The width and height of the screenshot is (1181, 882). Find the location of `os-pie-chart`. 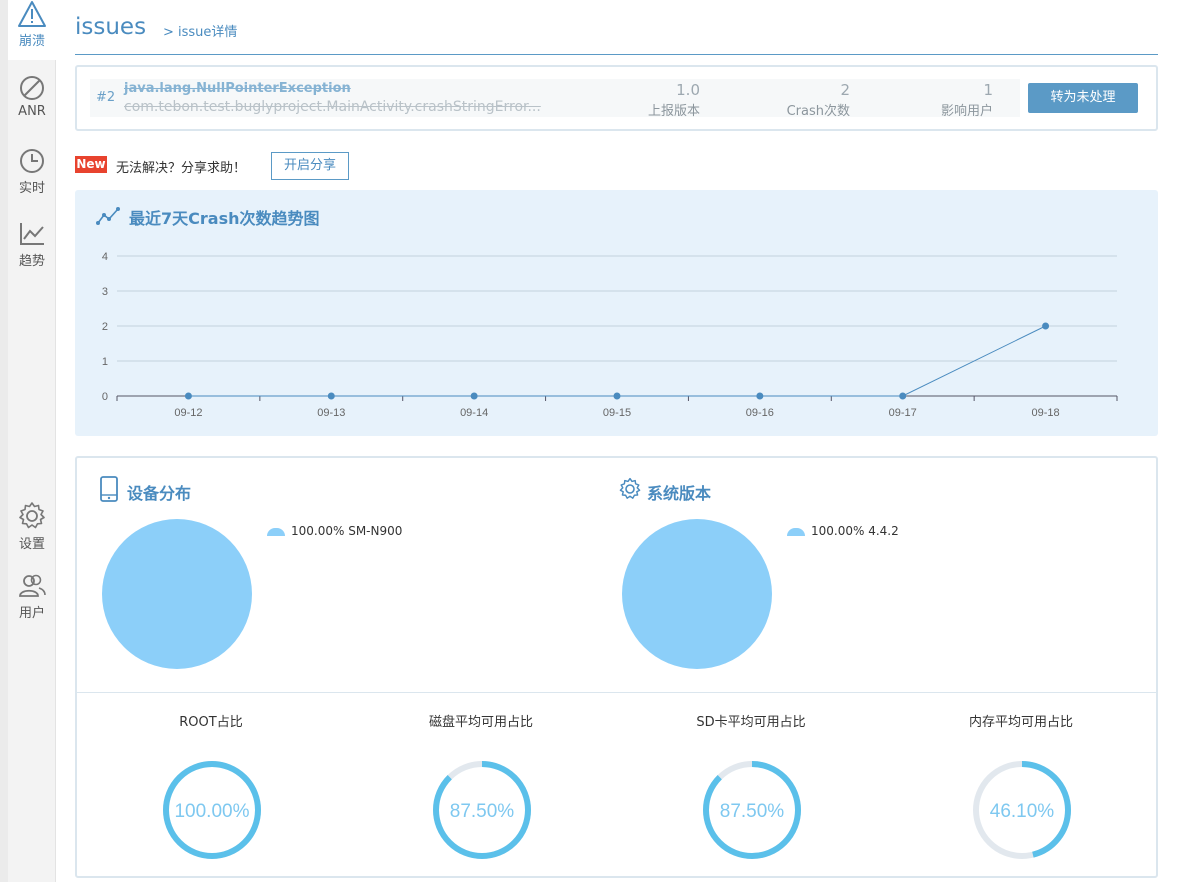

os-pie-chart is located at coordinates (697, 594).